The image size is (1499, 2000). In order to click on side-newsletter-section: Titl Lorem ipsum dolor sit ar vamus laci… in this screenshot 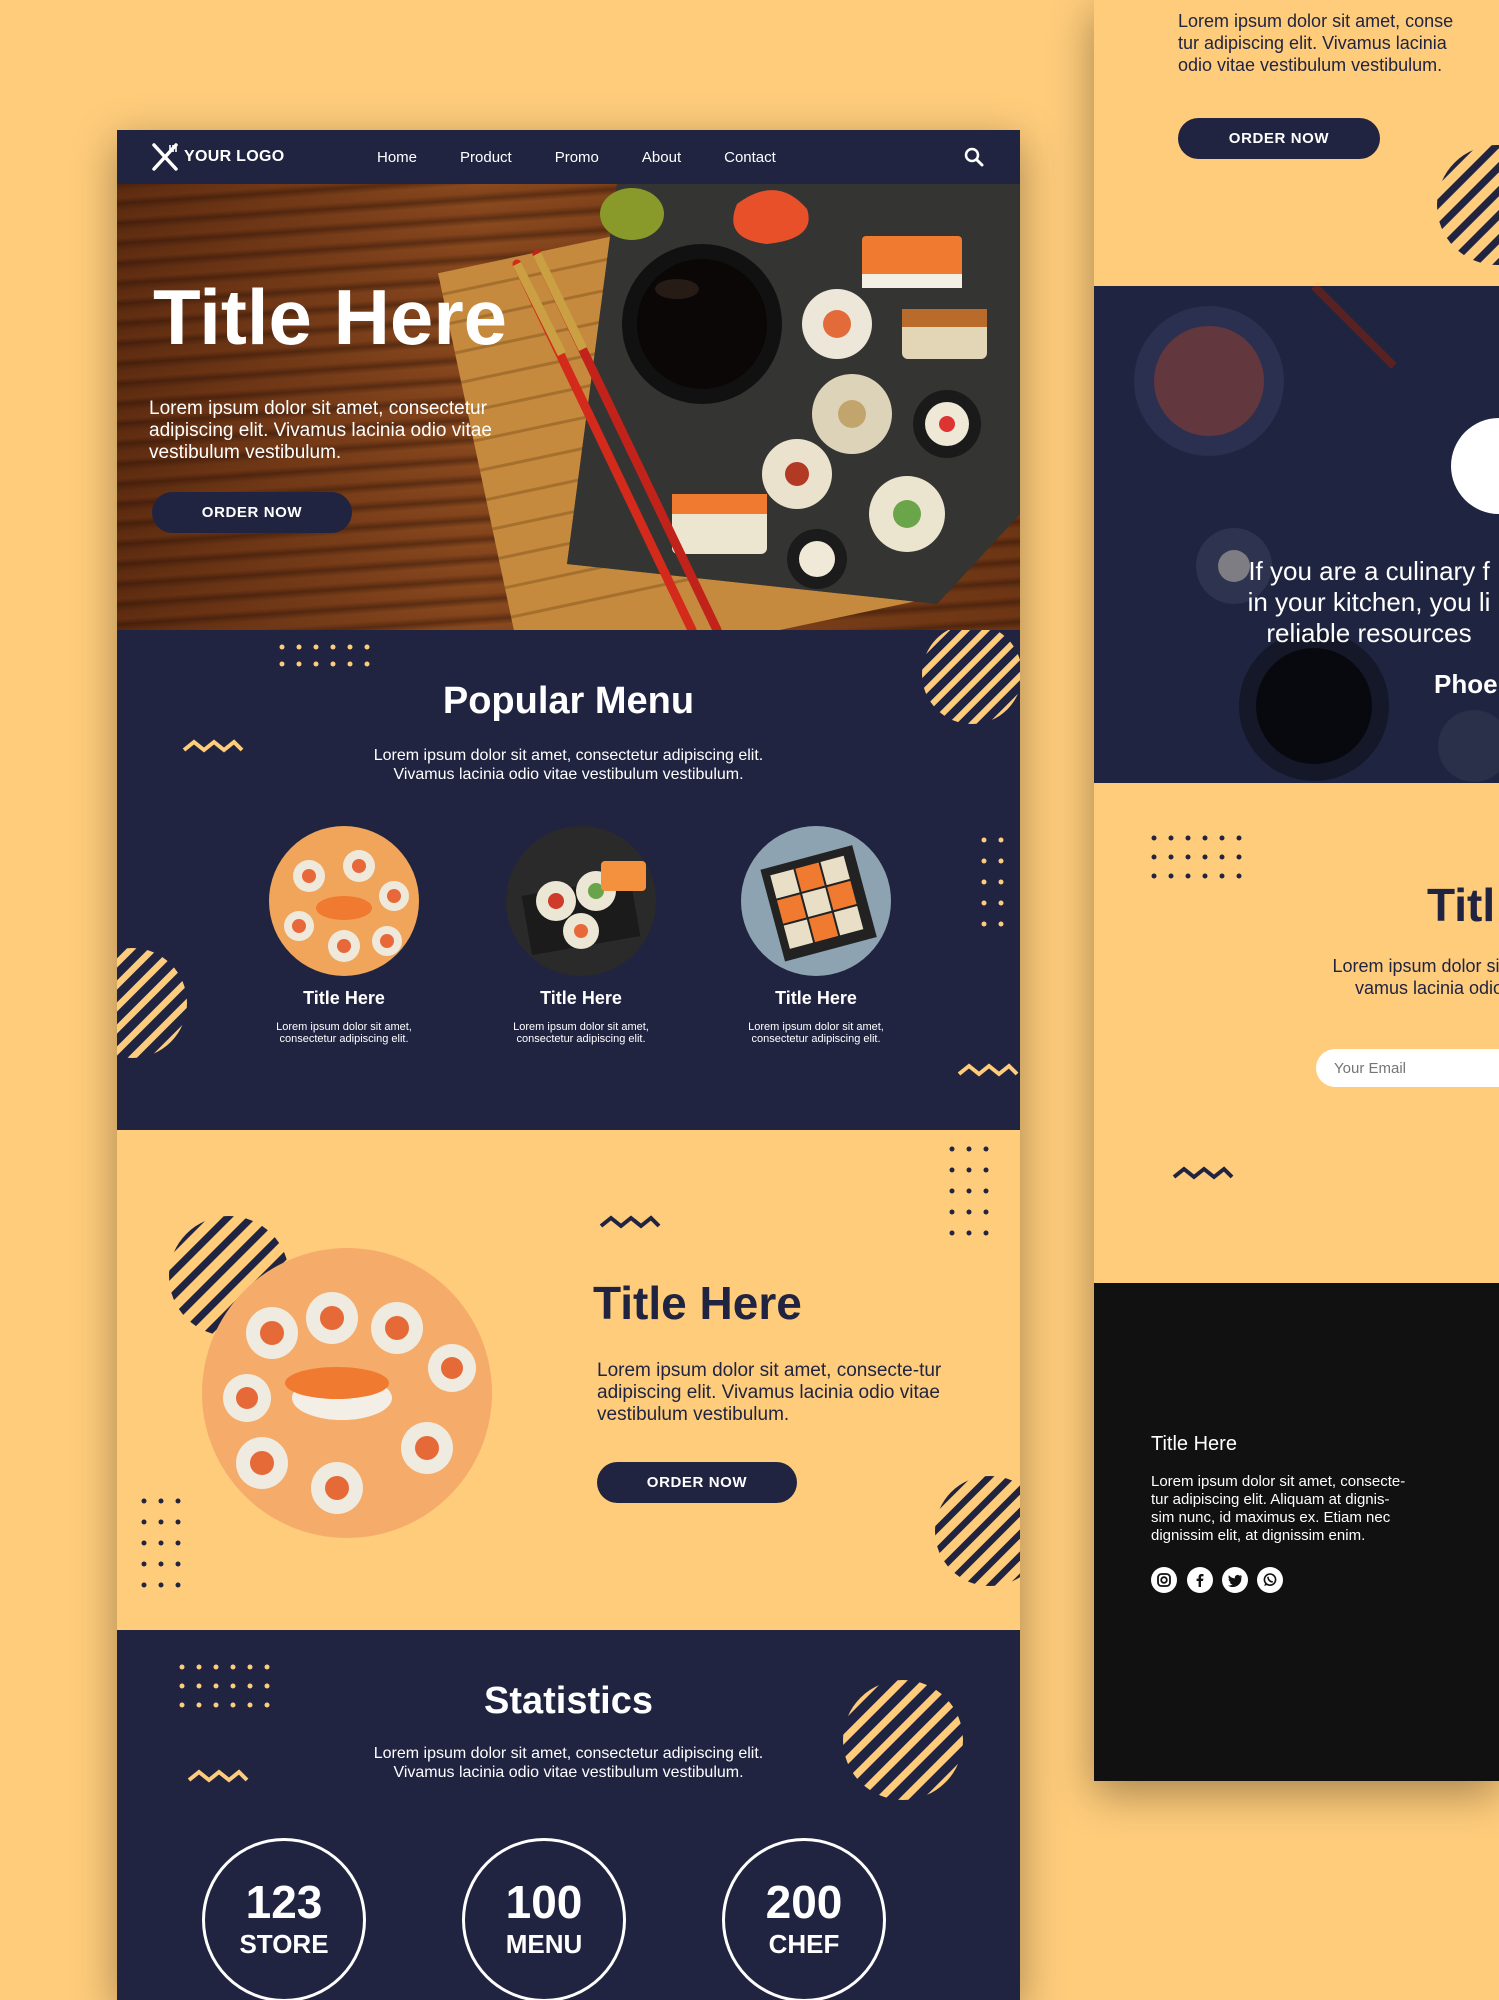, I will do `click(1296, 1033)`.